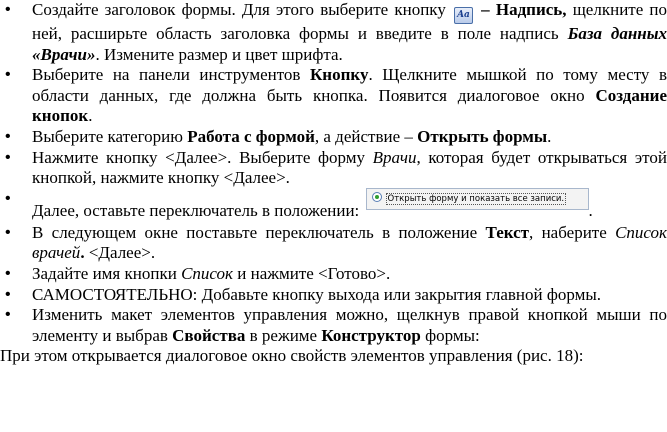  Describe the element at coordinates (104, 273) in the screenshot. I see `item-text: Задайте имя кнопки` at that location.